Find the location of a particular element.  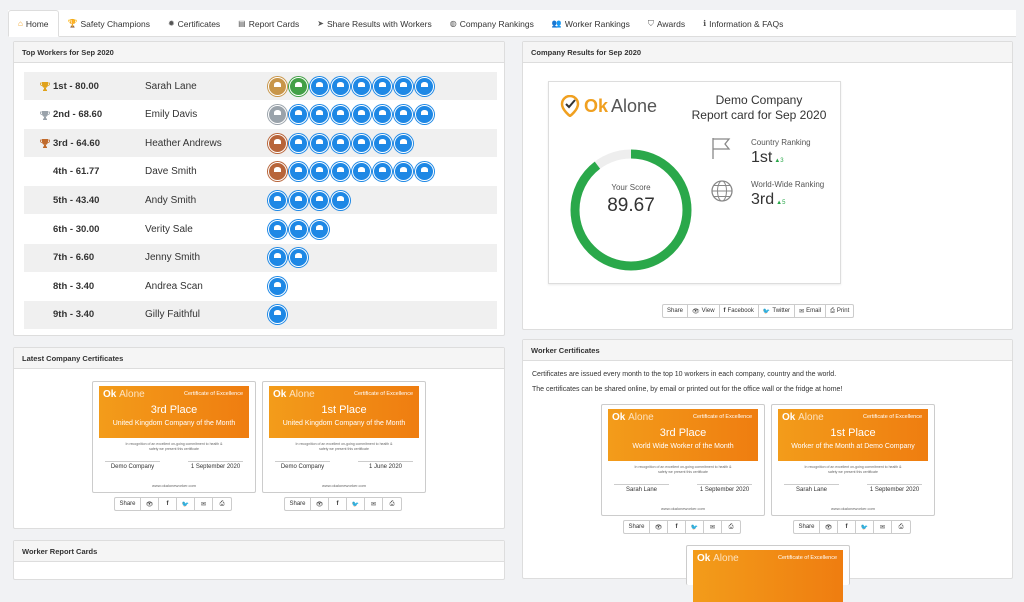

tab-home: ⌂ Home is located at coordinates (33, 23).